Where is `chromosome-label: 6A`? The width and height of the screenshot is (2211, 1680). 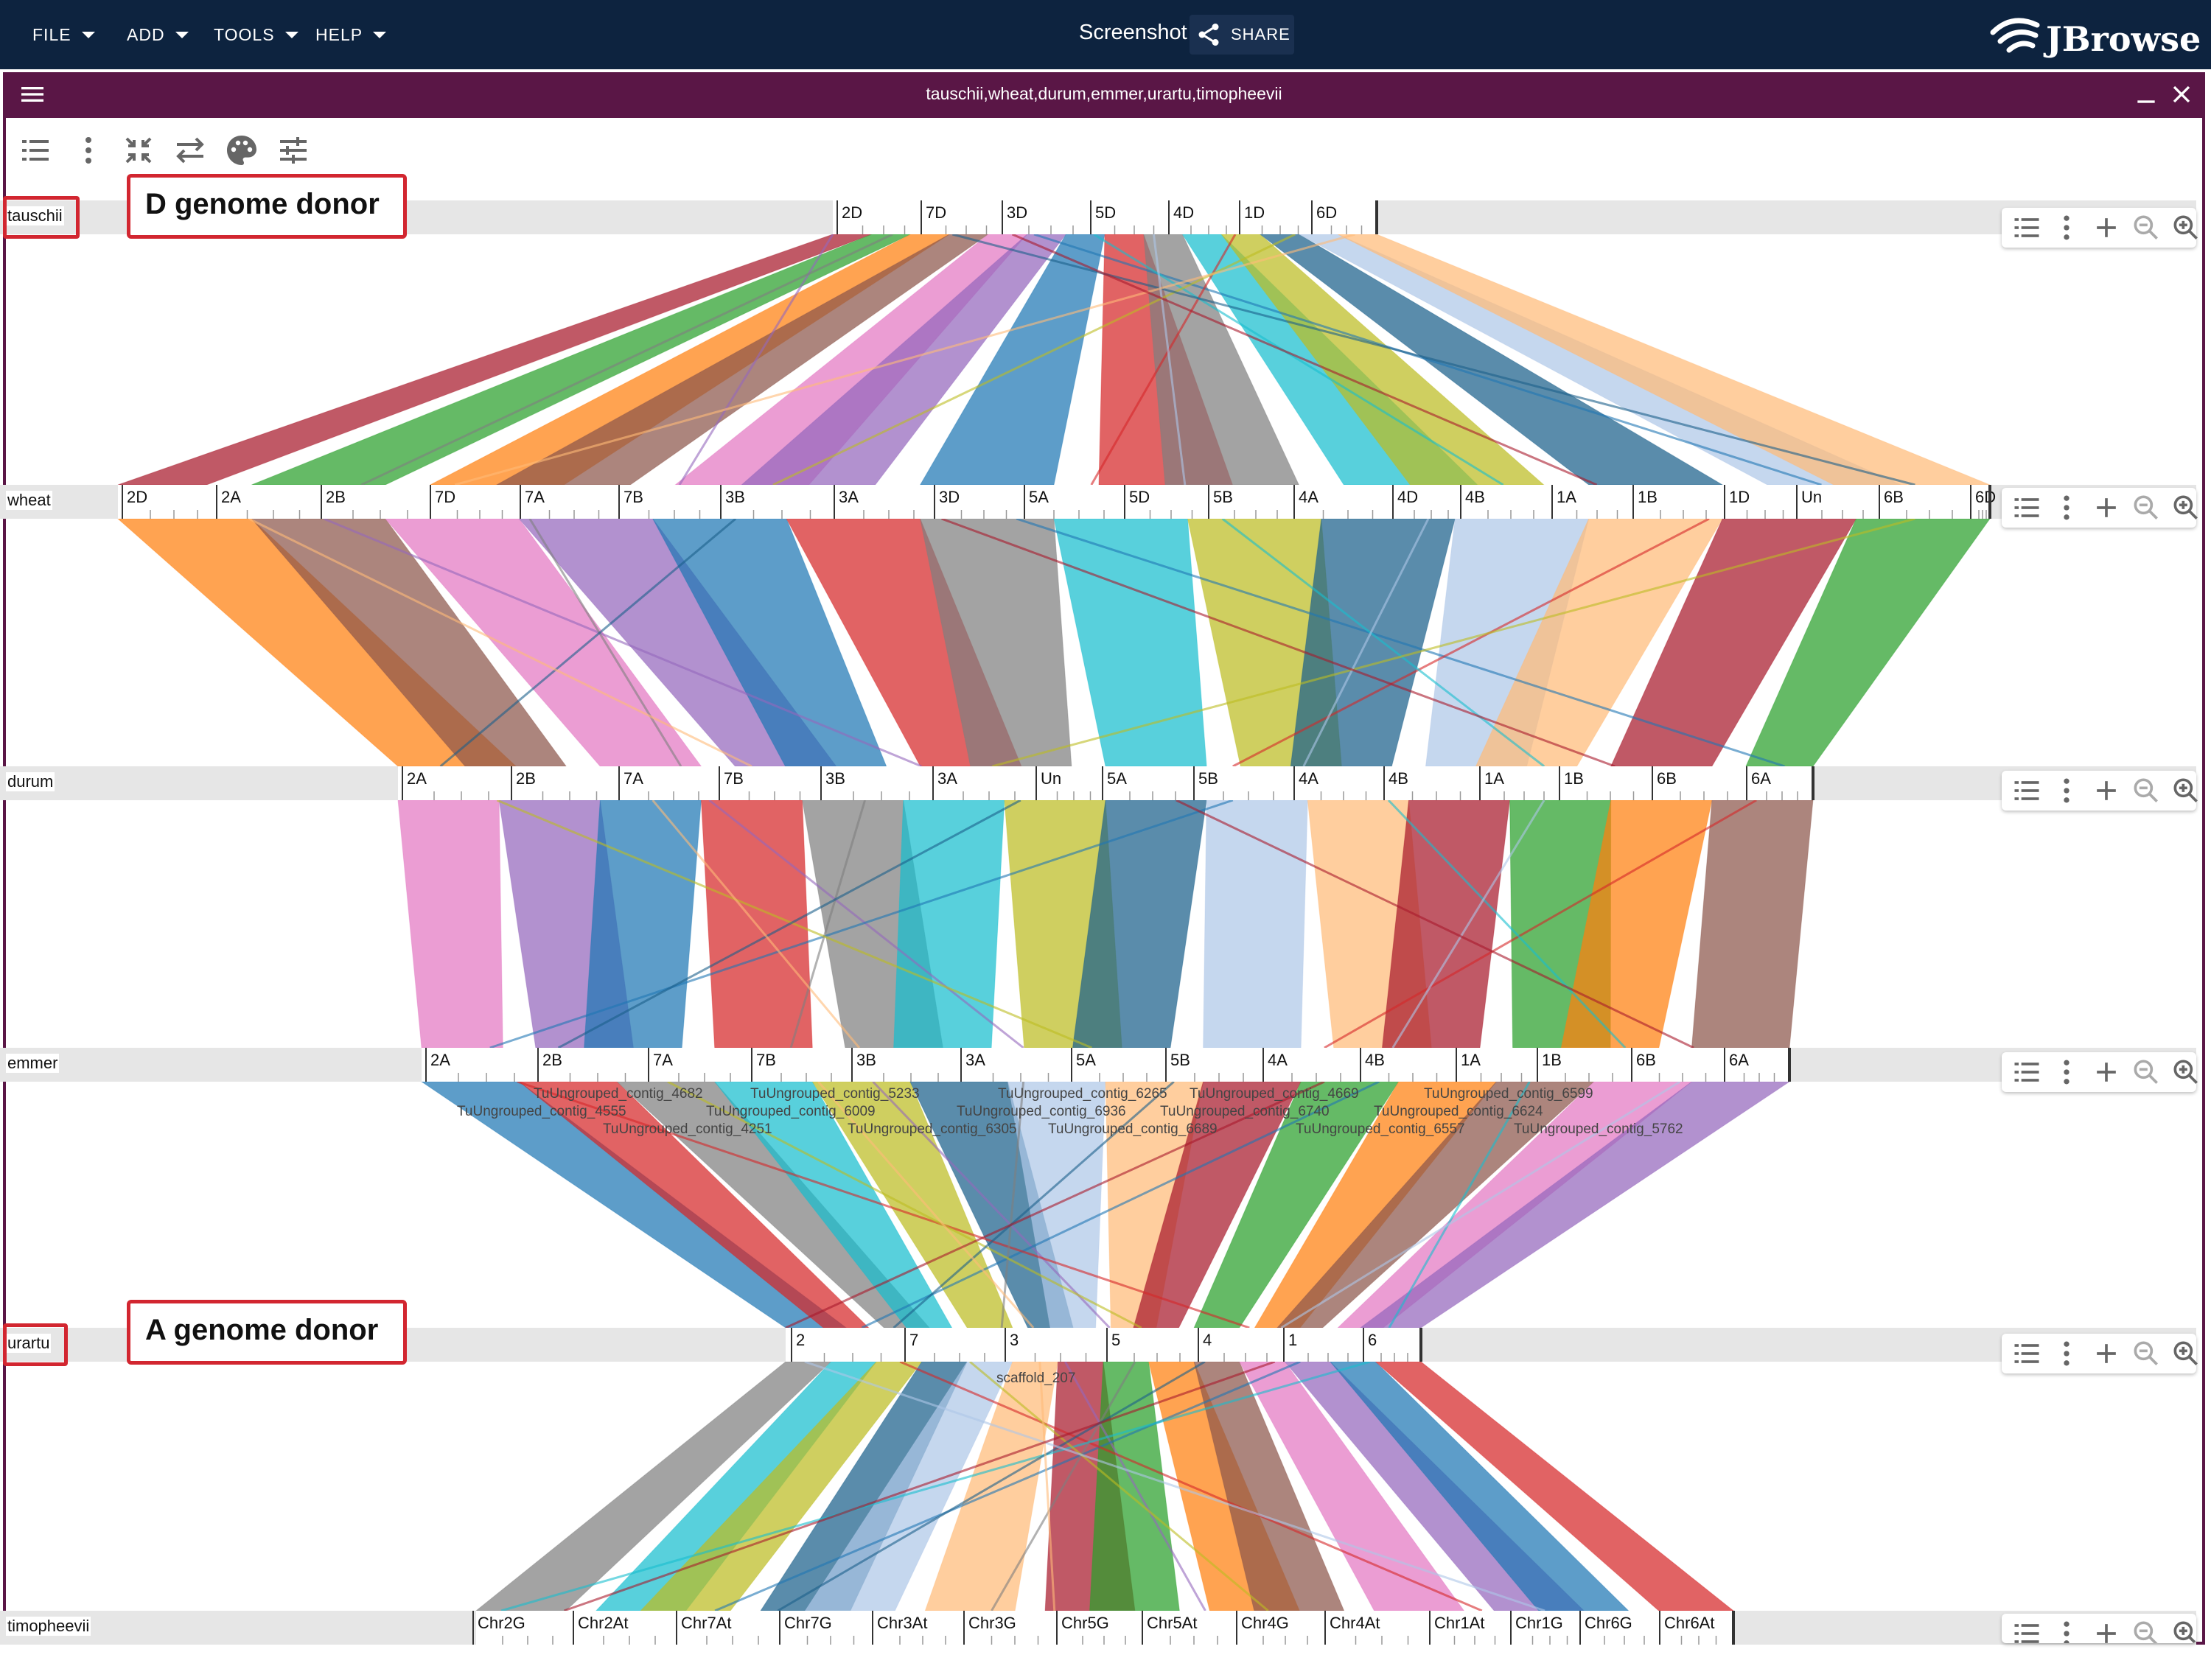 chromosome-label: 6A is located at coordinates (1739, 1060).